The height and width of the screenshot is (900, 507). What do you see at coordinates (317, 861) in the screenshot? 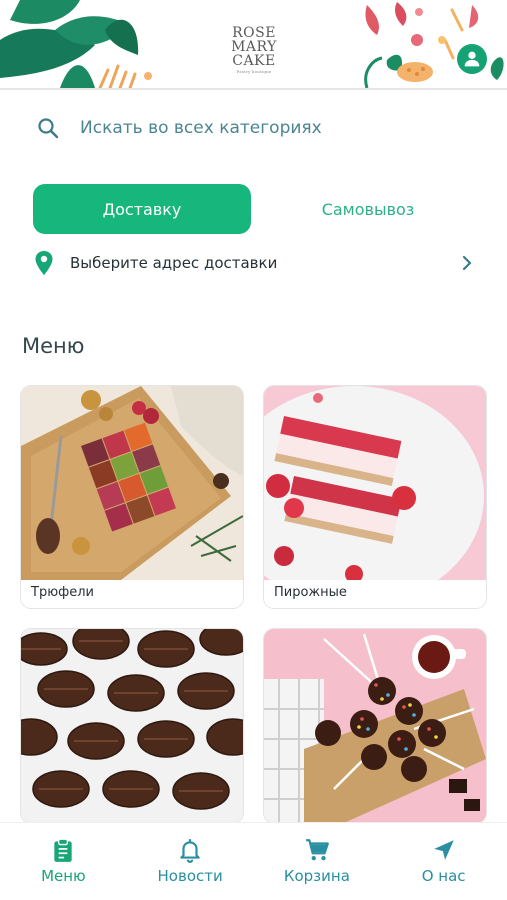
I see `nav-item-cart: Корзина` at bounding box center [317, 861].